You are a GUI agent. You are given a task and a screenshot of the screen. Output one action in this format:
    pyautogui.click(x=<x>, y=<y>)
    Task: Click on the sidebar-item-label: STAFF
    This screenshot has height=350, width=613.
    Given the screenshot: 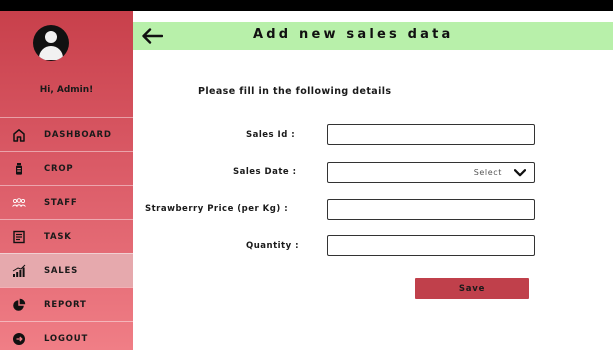 What is the action you would take?
    pyautogui.click(x=61, y=202)
    